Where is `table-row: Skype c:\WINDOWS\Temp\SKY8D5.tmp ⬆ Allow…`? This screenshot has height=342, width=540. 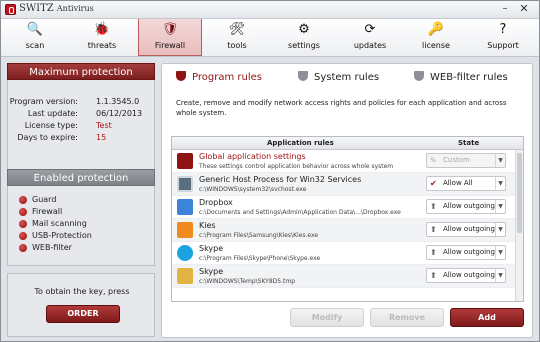
table-row: Skype c:\WINDOWS\Temp\SKY8D5.tmp ⬆ Allow… is located at coordinates (343, 276).